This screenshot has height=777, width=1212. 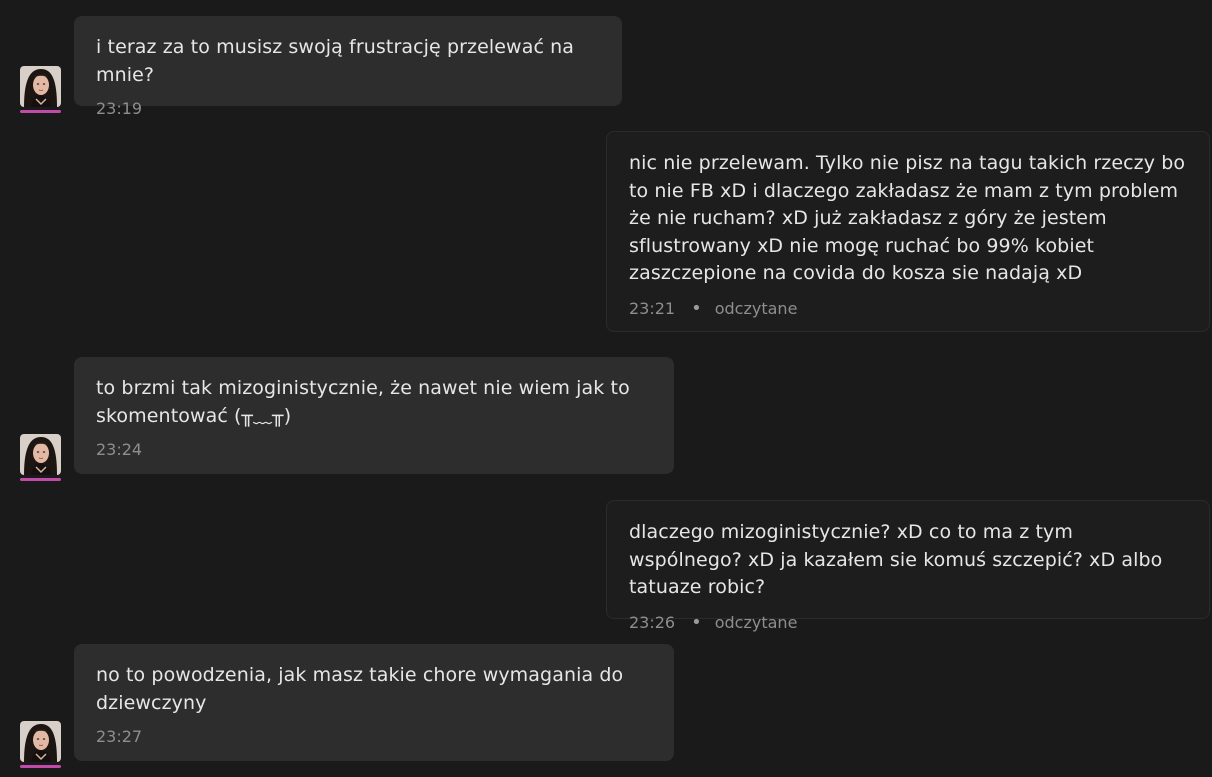 I want to click on message-meta: 23:24, so click(x=374, y=449).